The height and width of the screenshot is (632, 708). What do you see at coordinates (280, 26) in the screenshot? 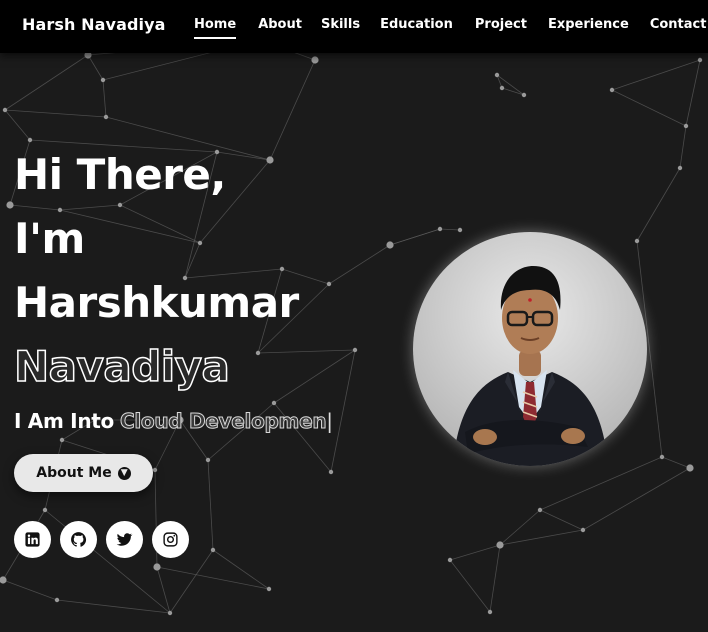
I see `nav-about: About` at bounding box center [280, 26].